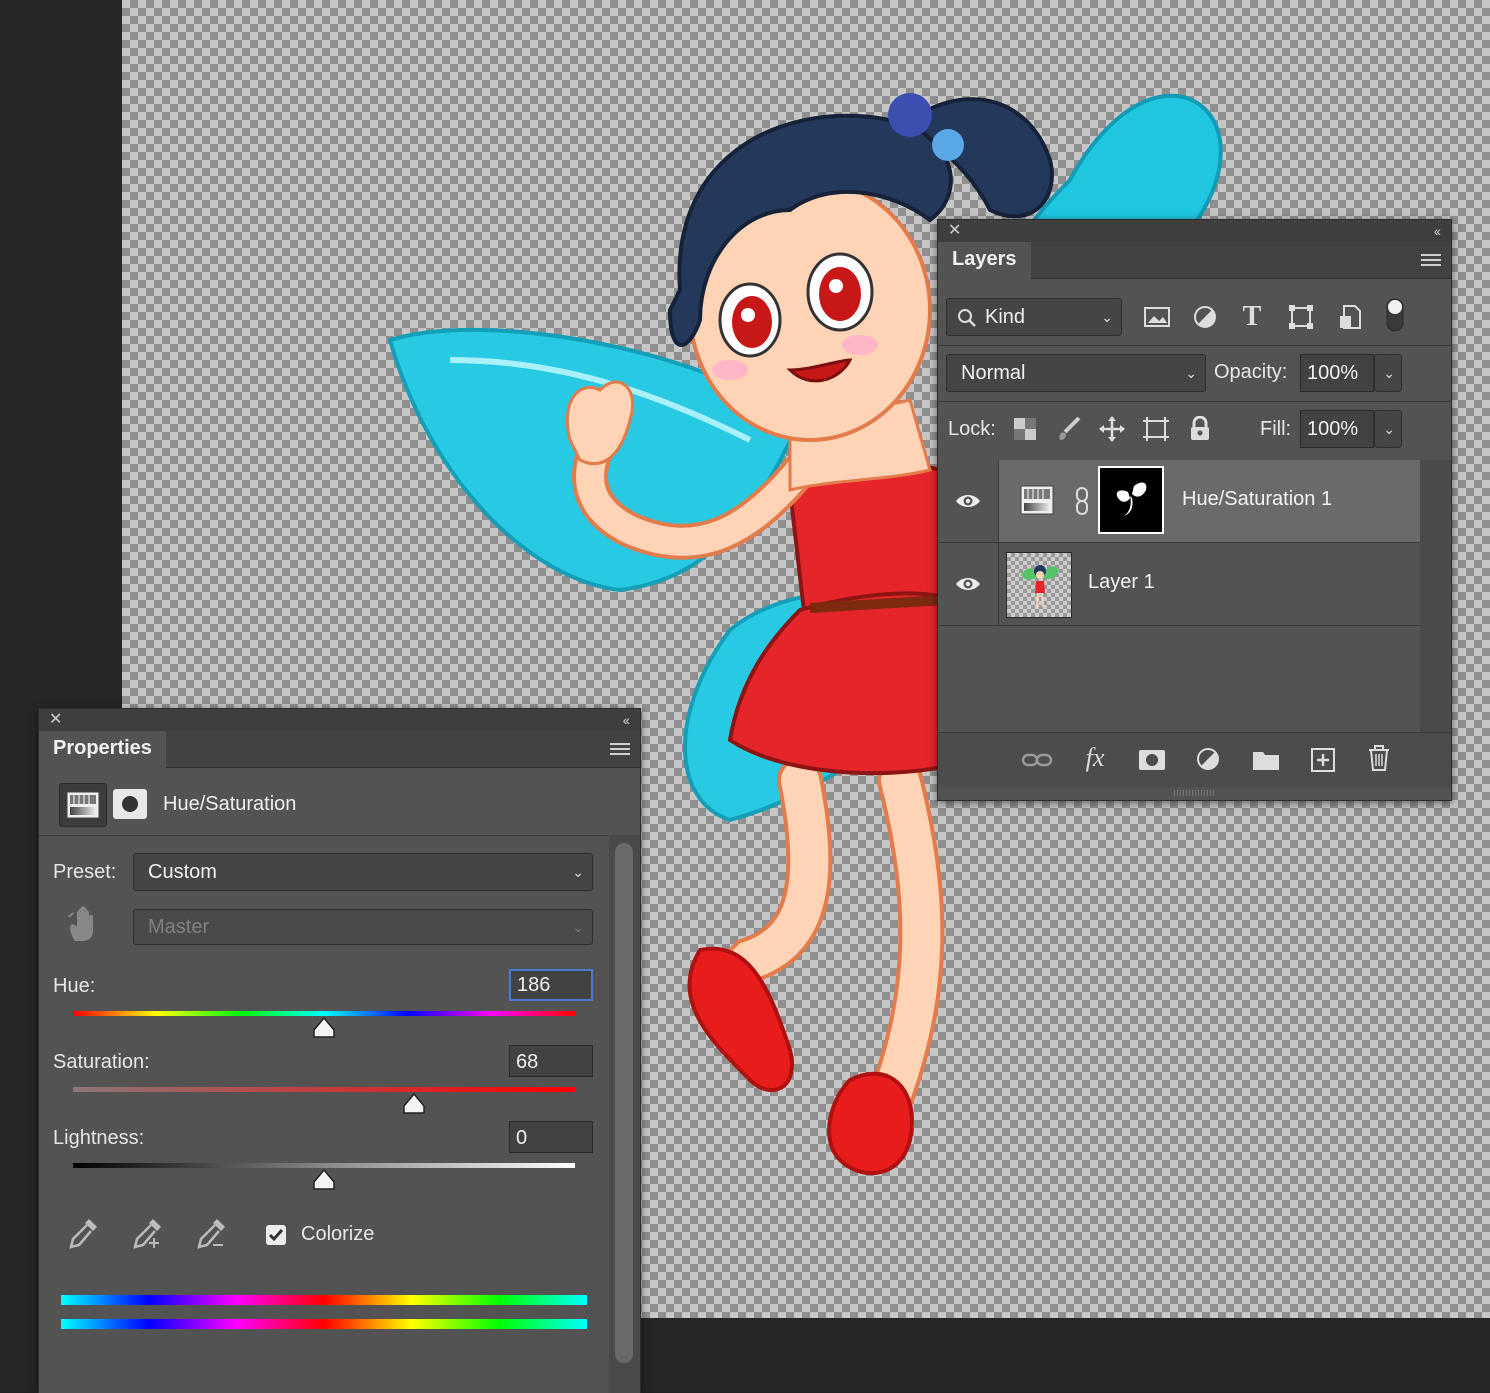  I want to click on properties-collapse-icon: ‹‹, so click(626, 720).